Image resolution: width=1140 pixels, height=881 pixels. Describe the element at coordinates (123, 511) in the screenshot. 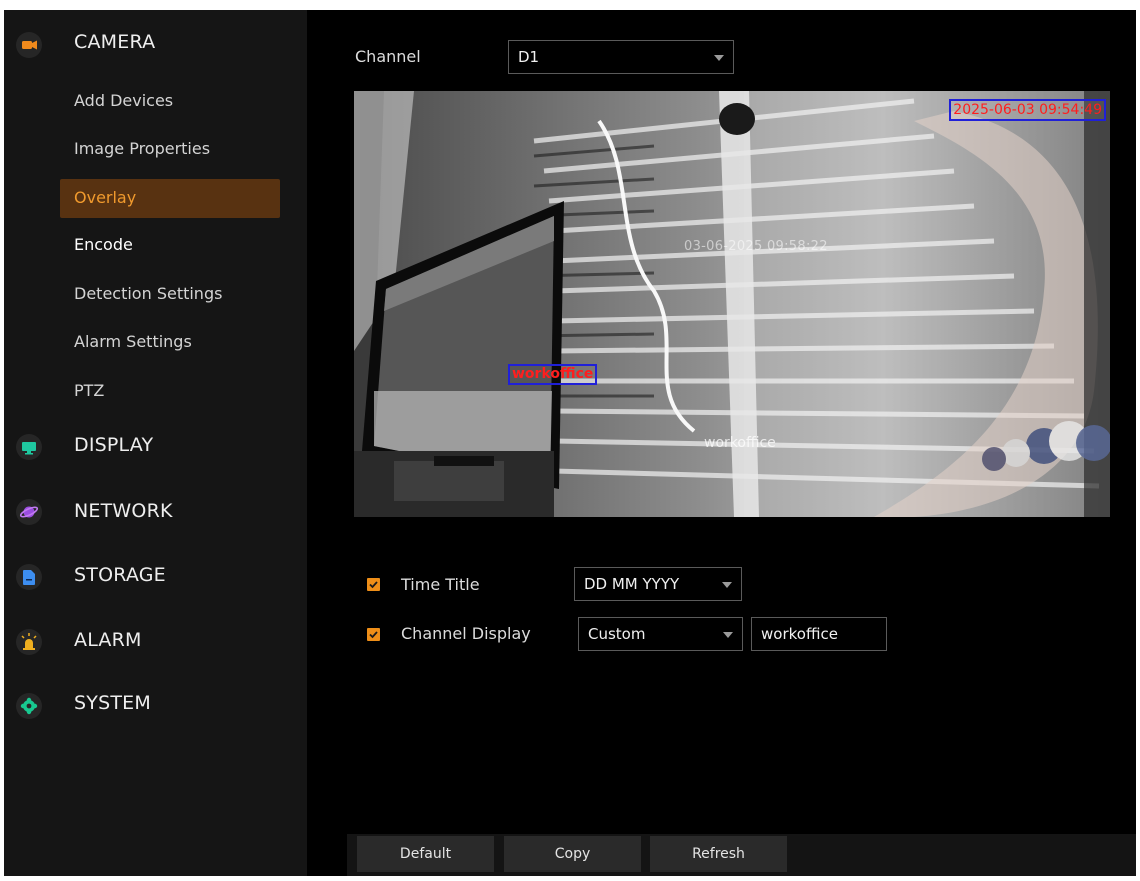

I see `sidebar-category-label: NETWORK` at that location.